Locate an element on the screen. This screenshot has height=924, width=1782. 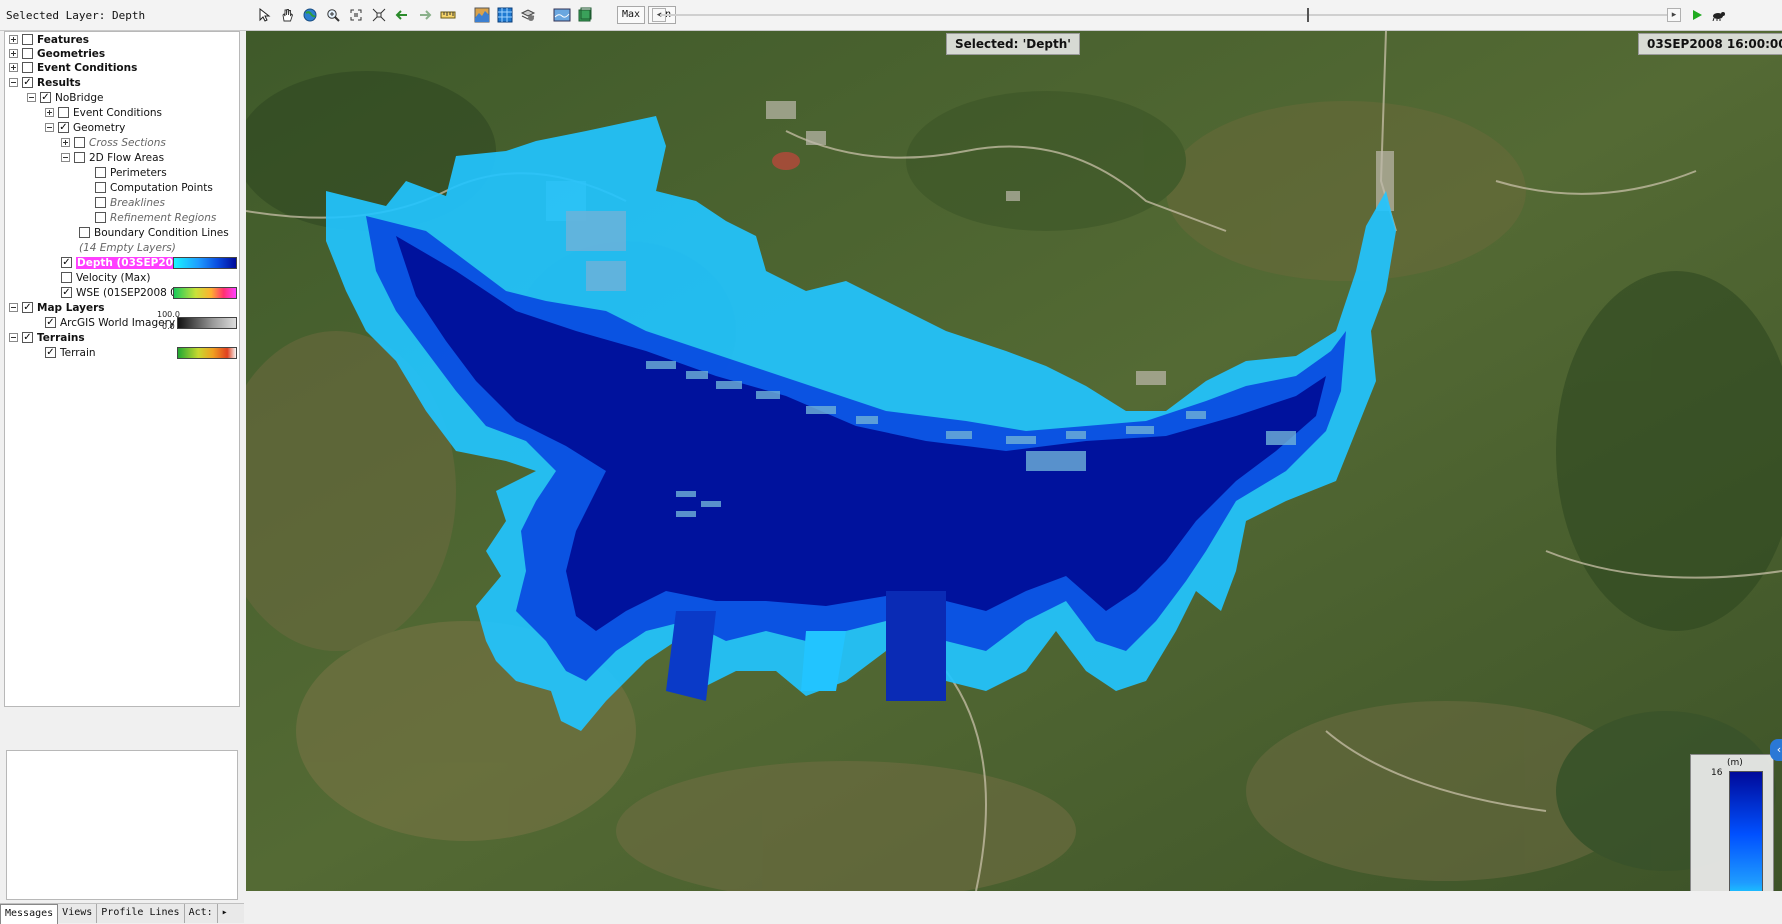
tree-item-nb-event-conditions: Event Conditions is located at coordinates (103, 112).